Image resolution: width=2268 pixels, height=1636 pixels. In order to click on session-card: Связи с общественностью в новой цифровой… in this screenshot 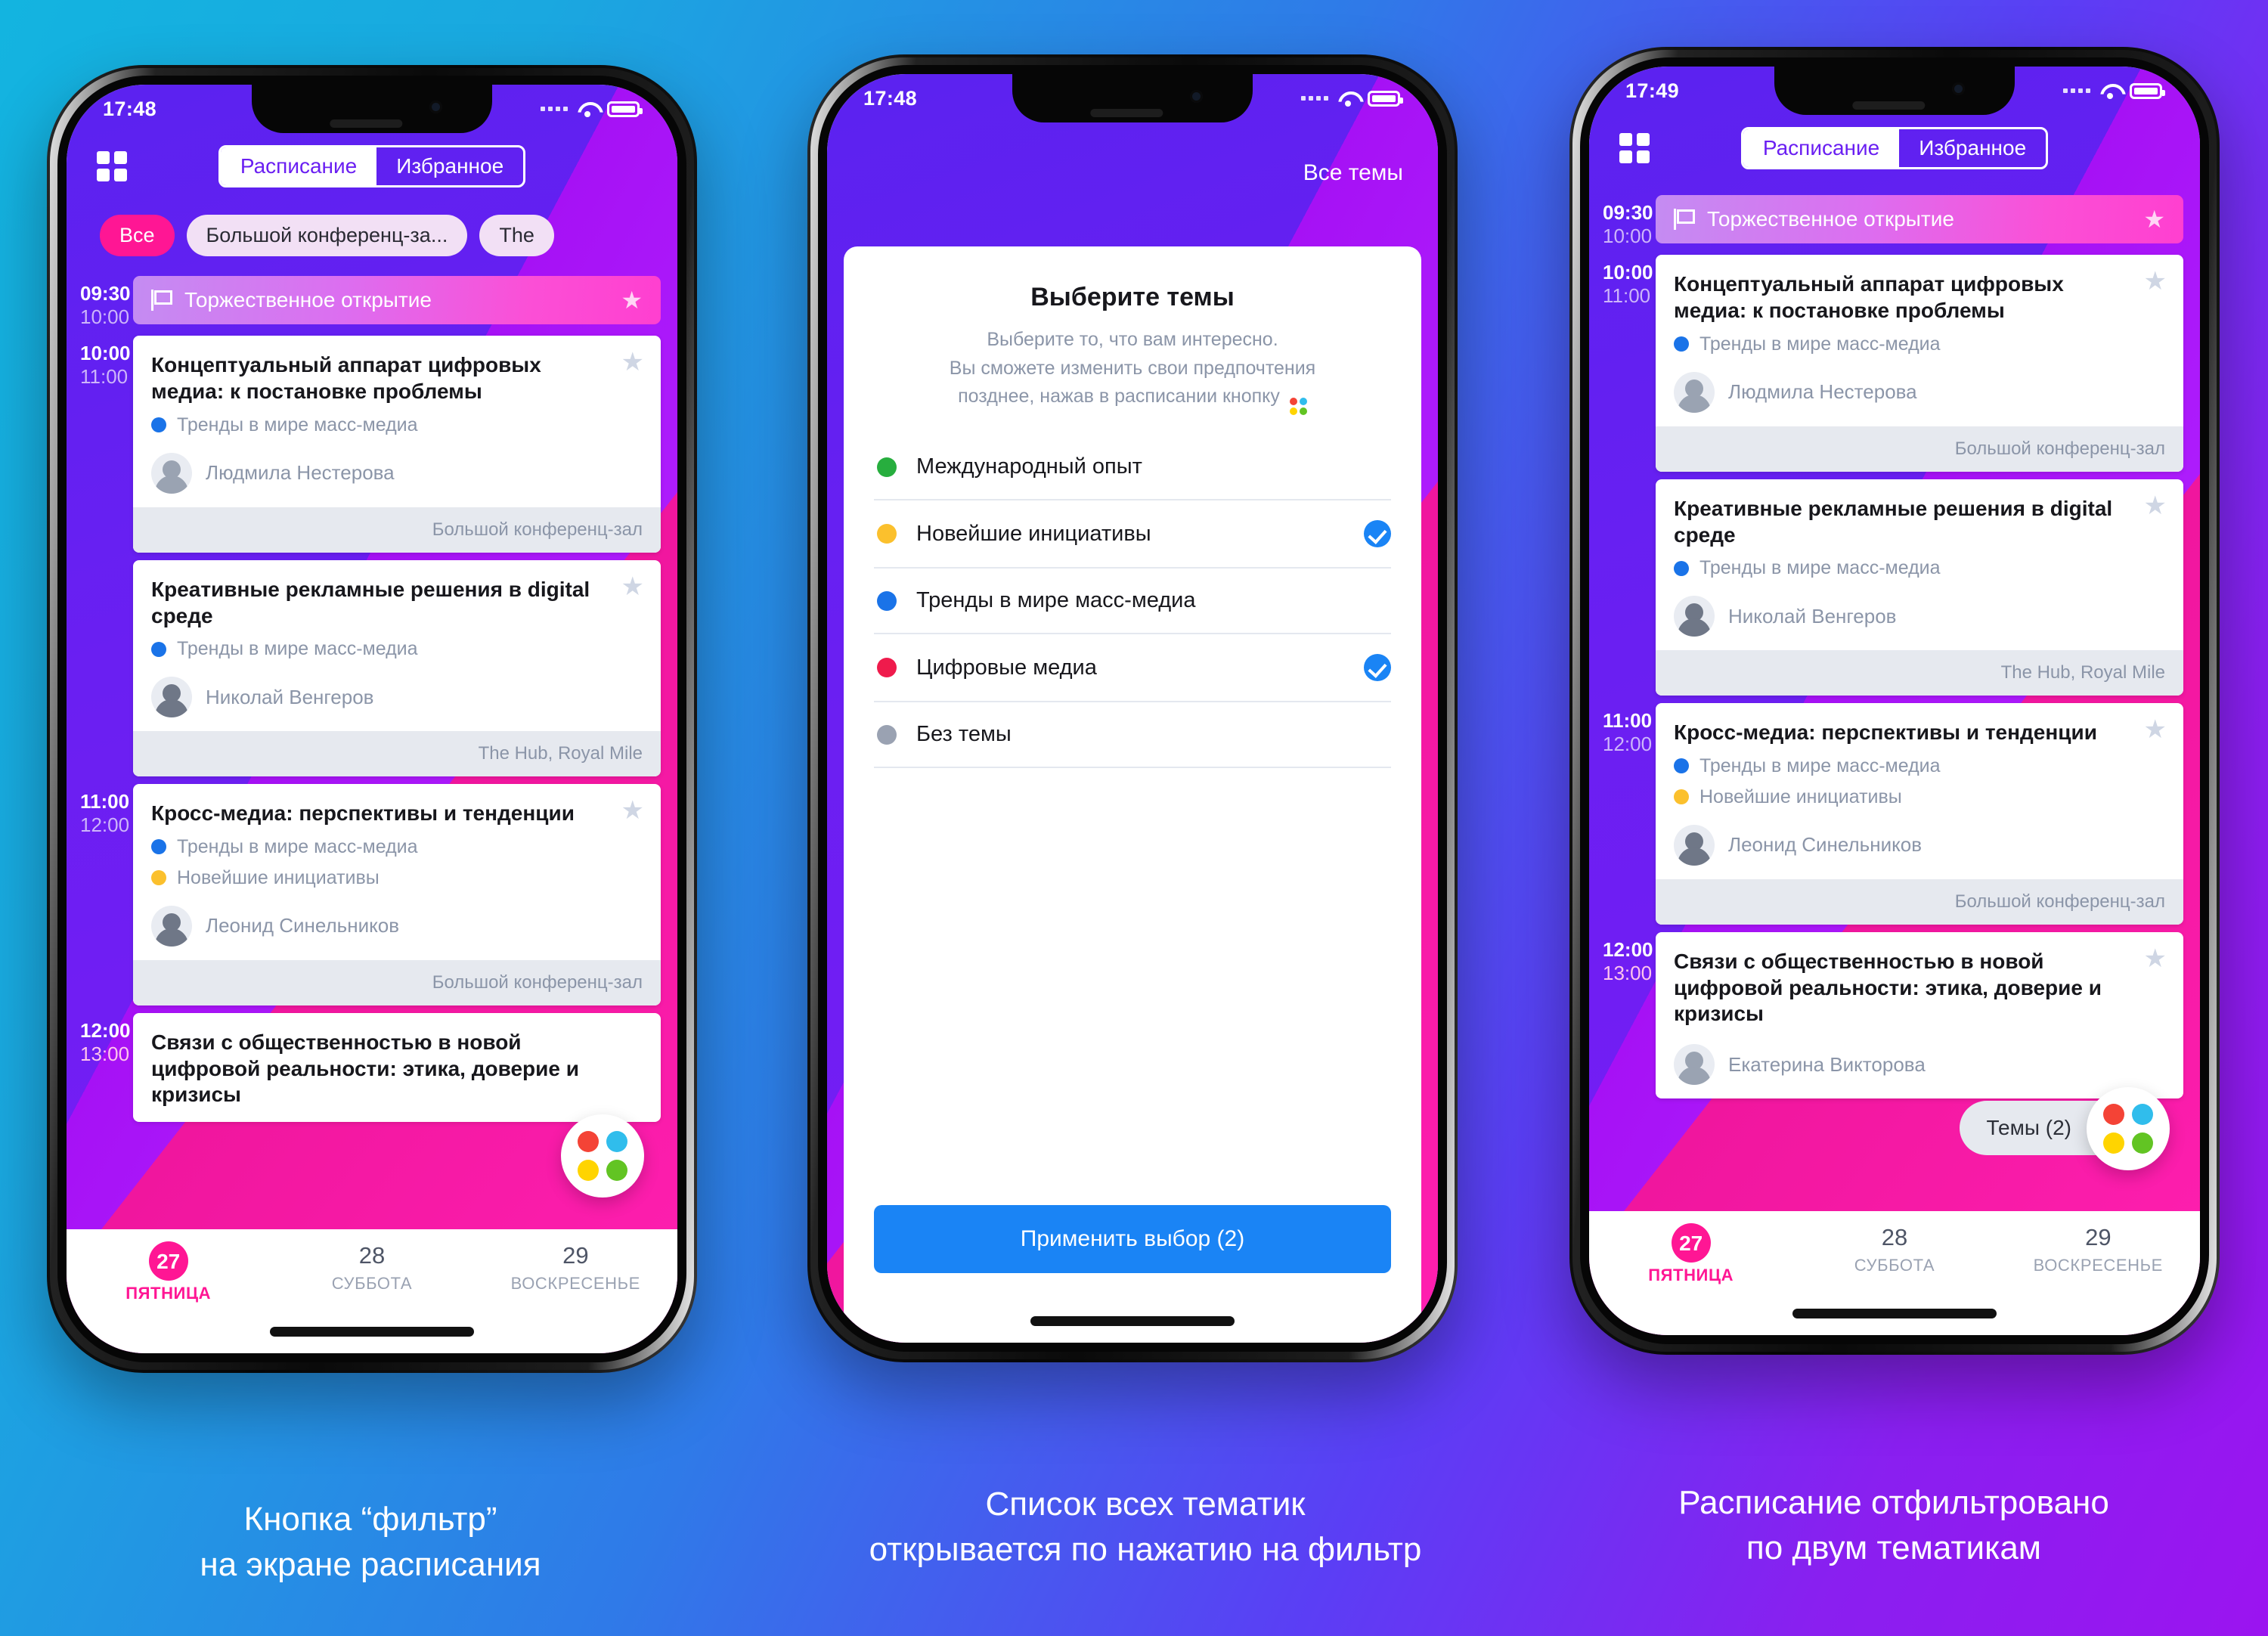, I will do `click(397, 1067)`.